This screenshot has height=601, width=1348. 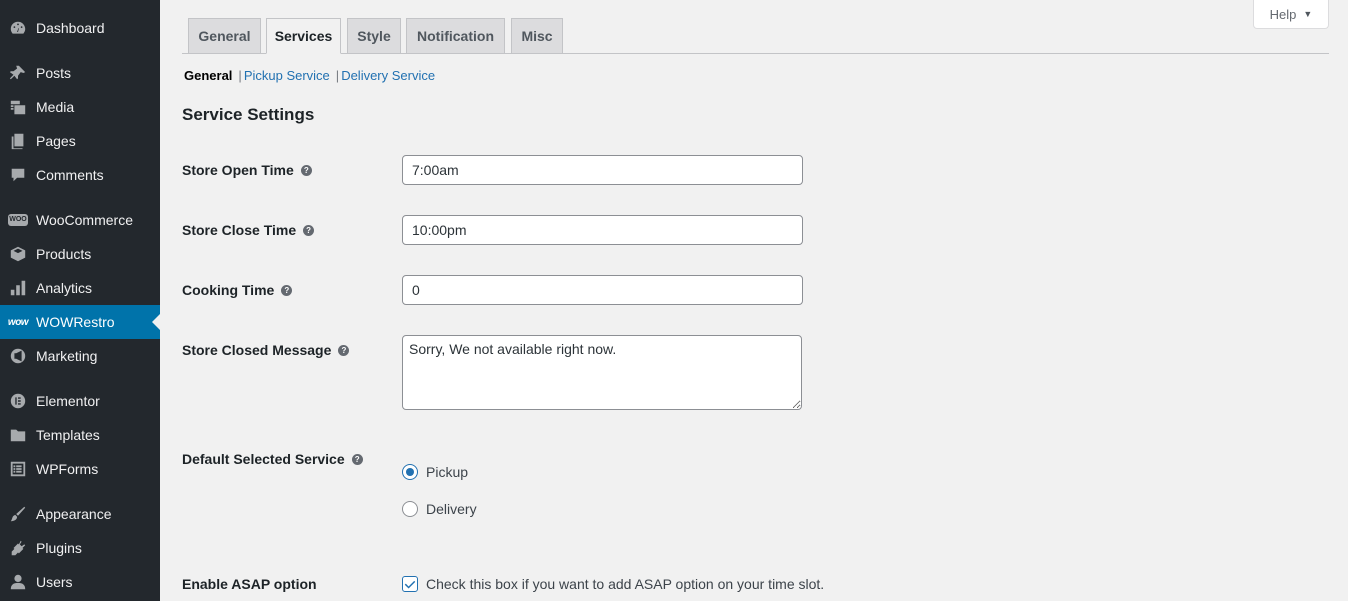 I want to click on form-icon, so click(x=18, y=469).